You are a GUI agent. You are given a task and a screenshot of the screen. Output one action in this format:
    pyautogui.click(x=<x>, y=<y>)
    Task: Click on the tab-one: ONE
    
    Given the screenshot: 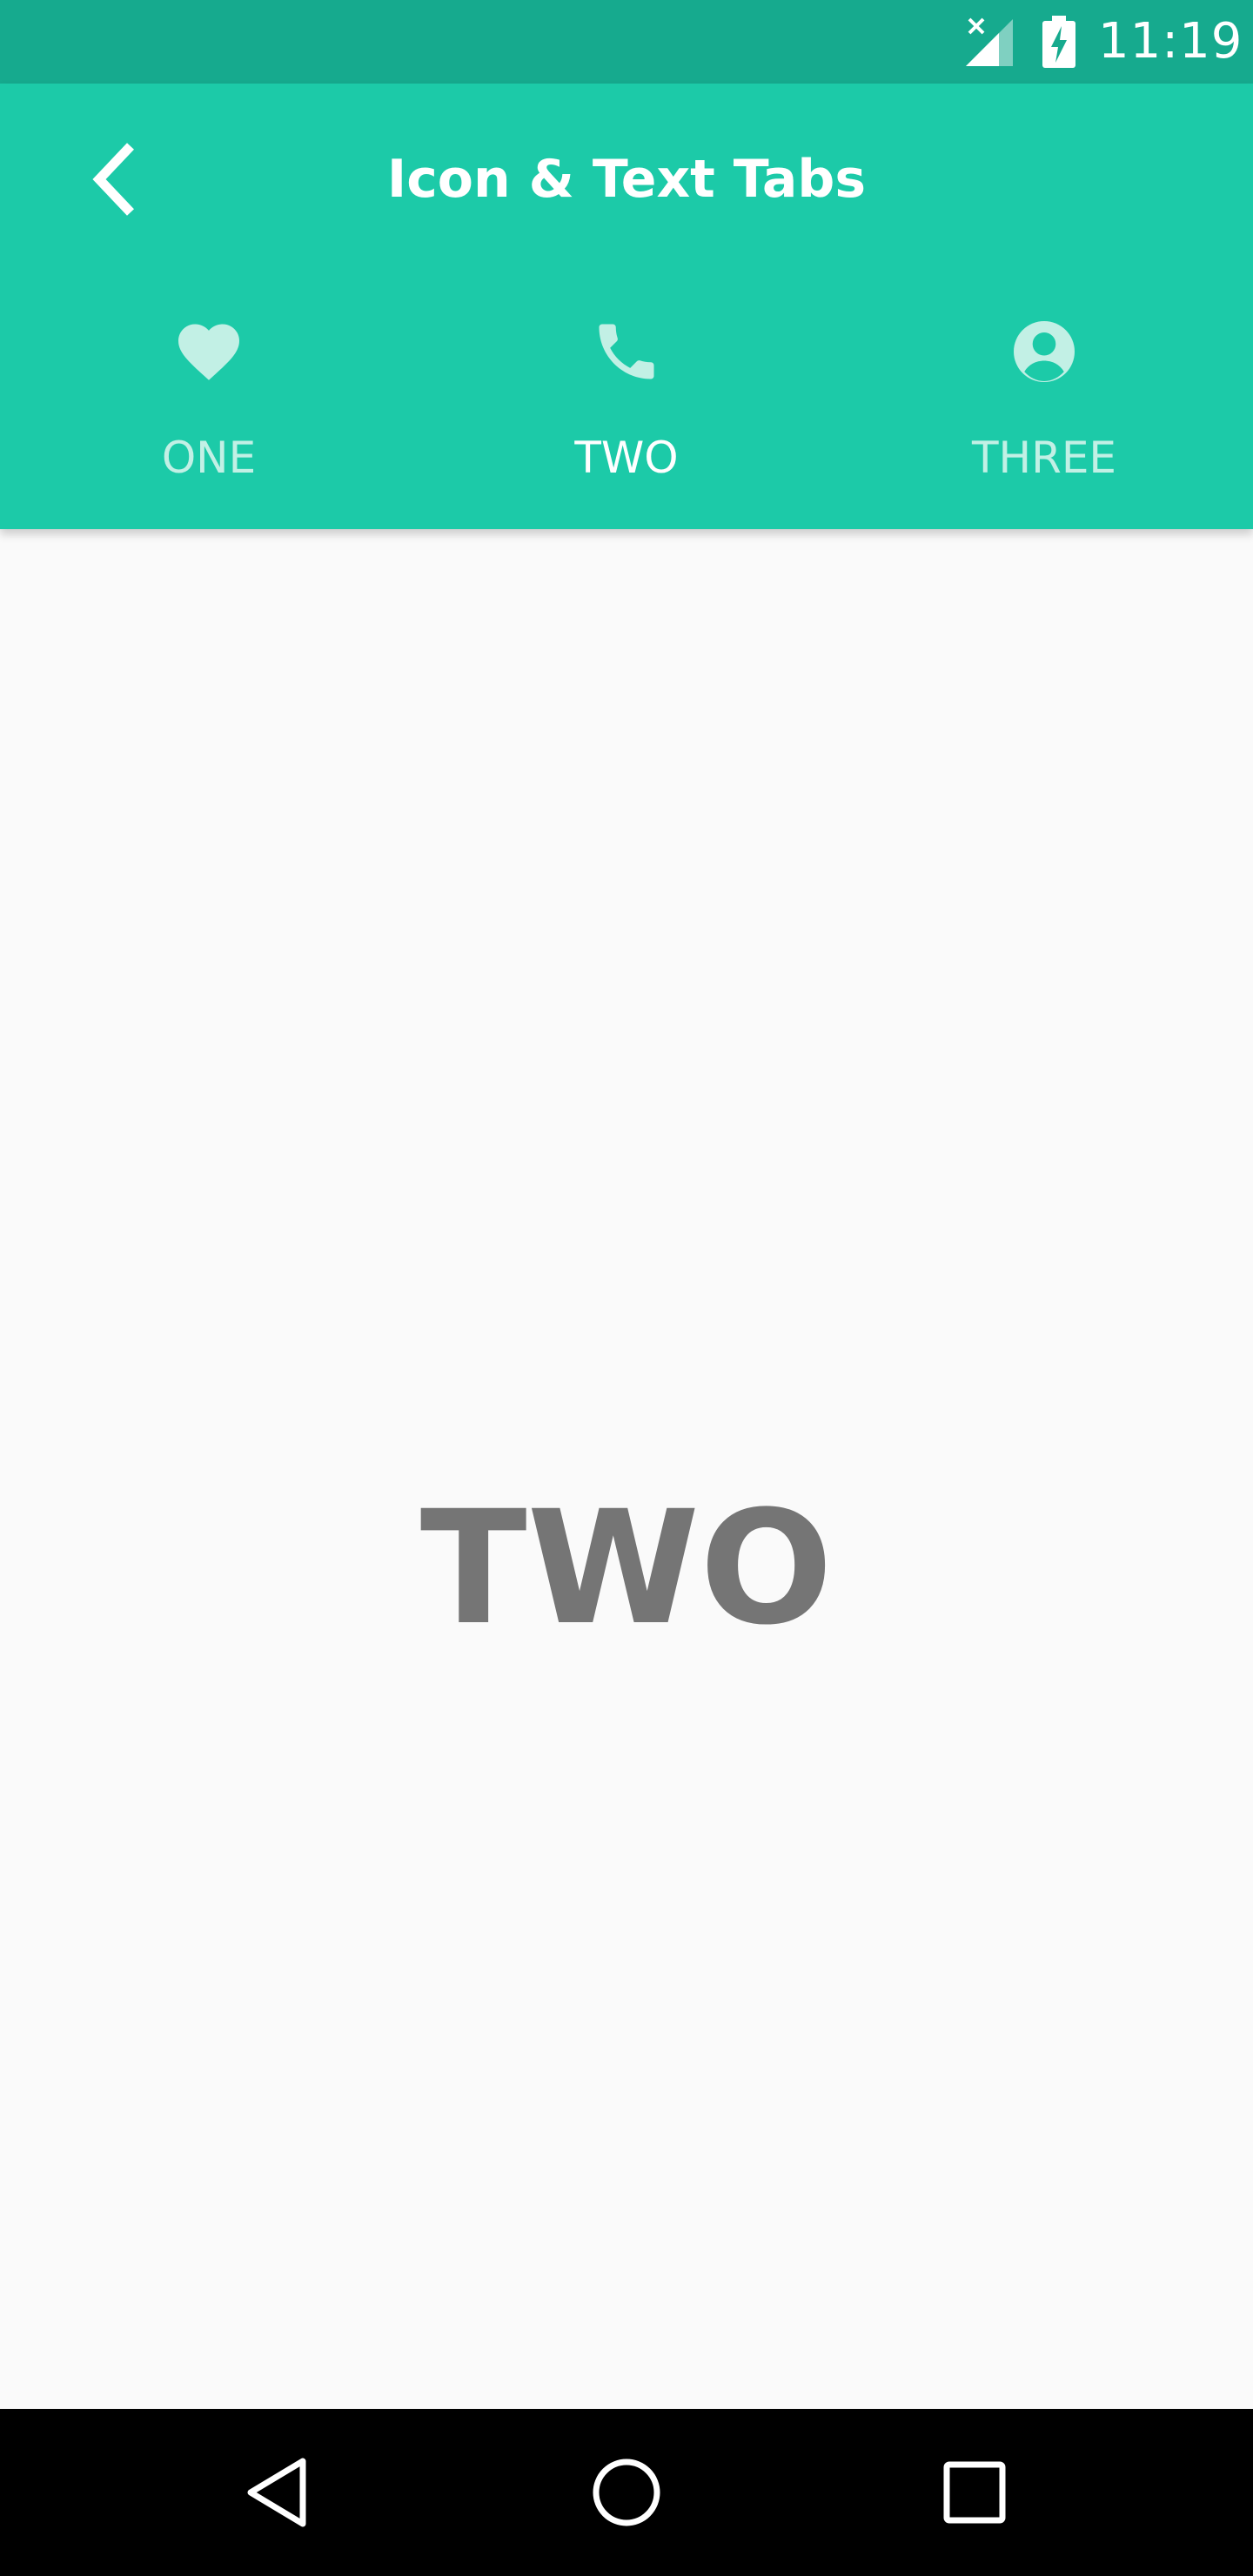 What is the action you would take?
    pyautogui.click(x=209, y=417)
    